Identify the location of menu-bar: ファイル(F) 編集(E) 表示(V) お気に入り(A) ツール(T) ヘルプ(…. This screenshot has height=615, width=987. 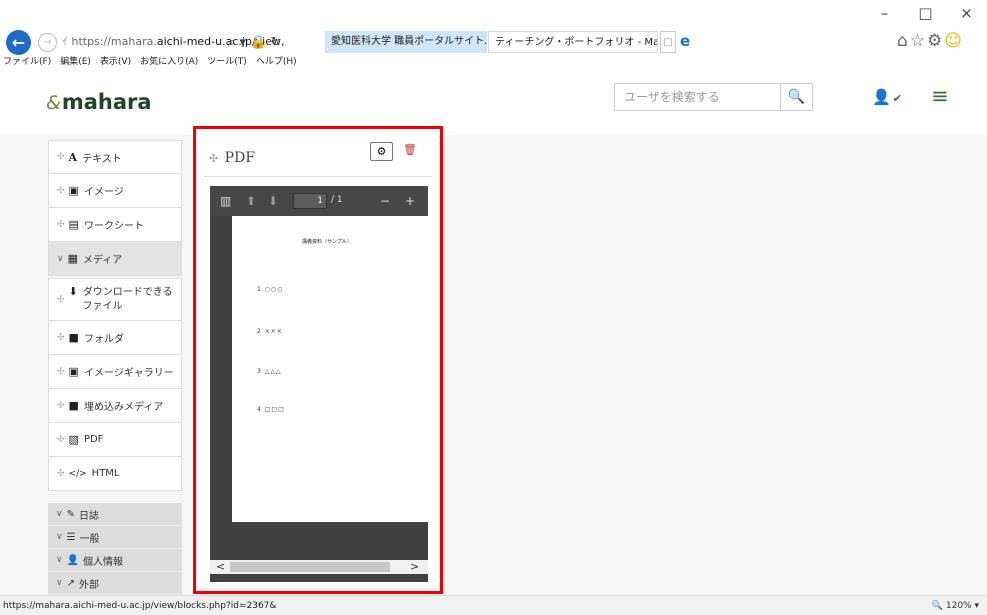
(148, 62).